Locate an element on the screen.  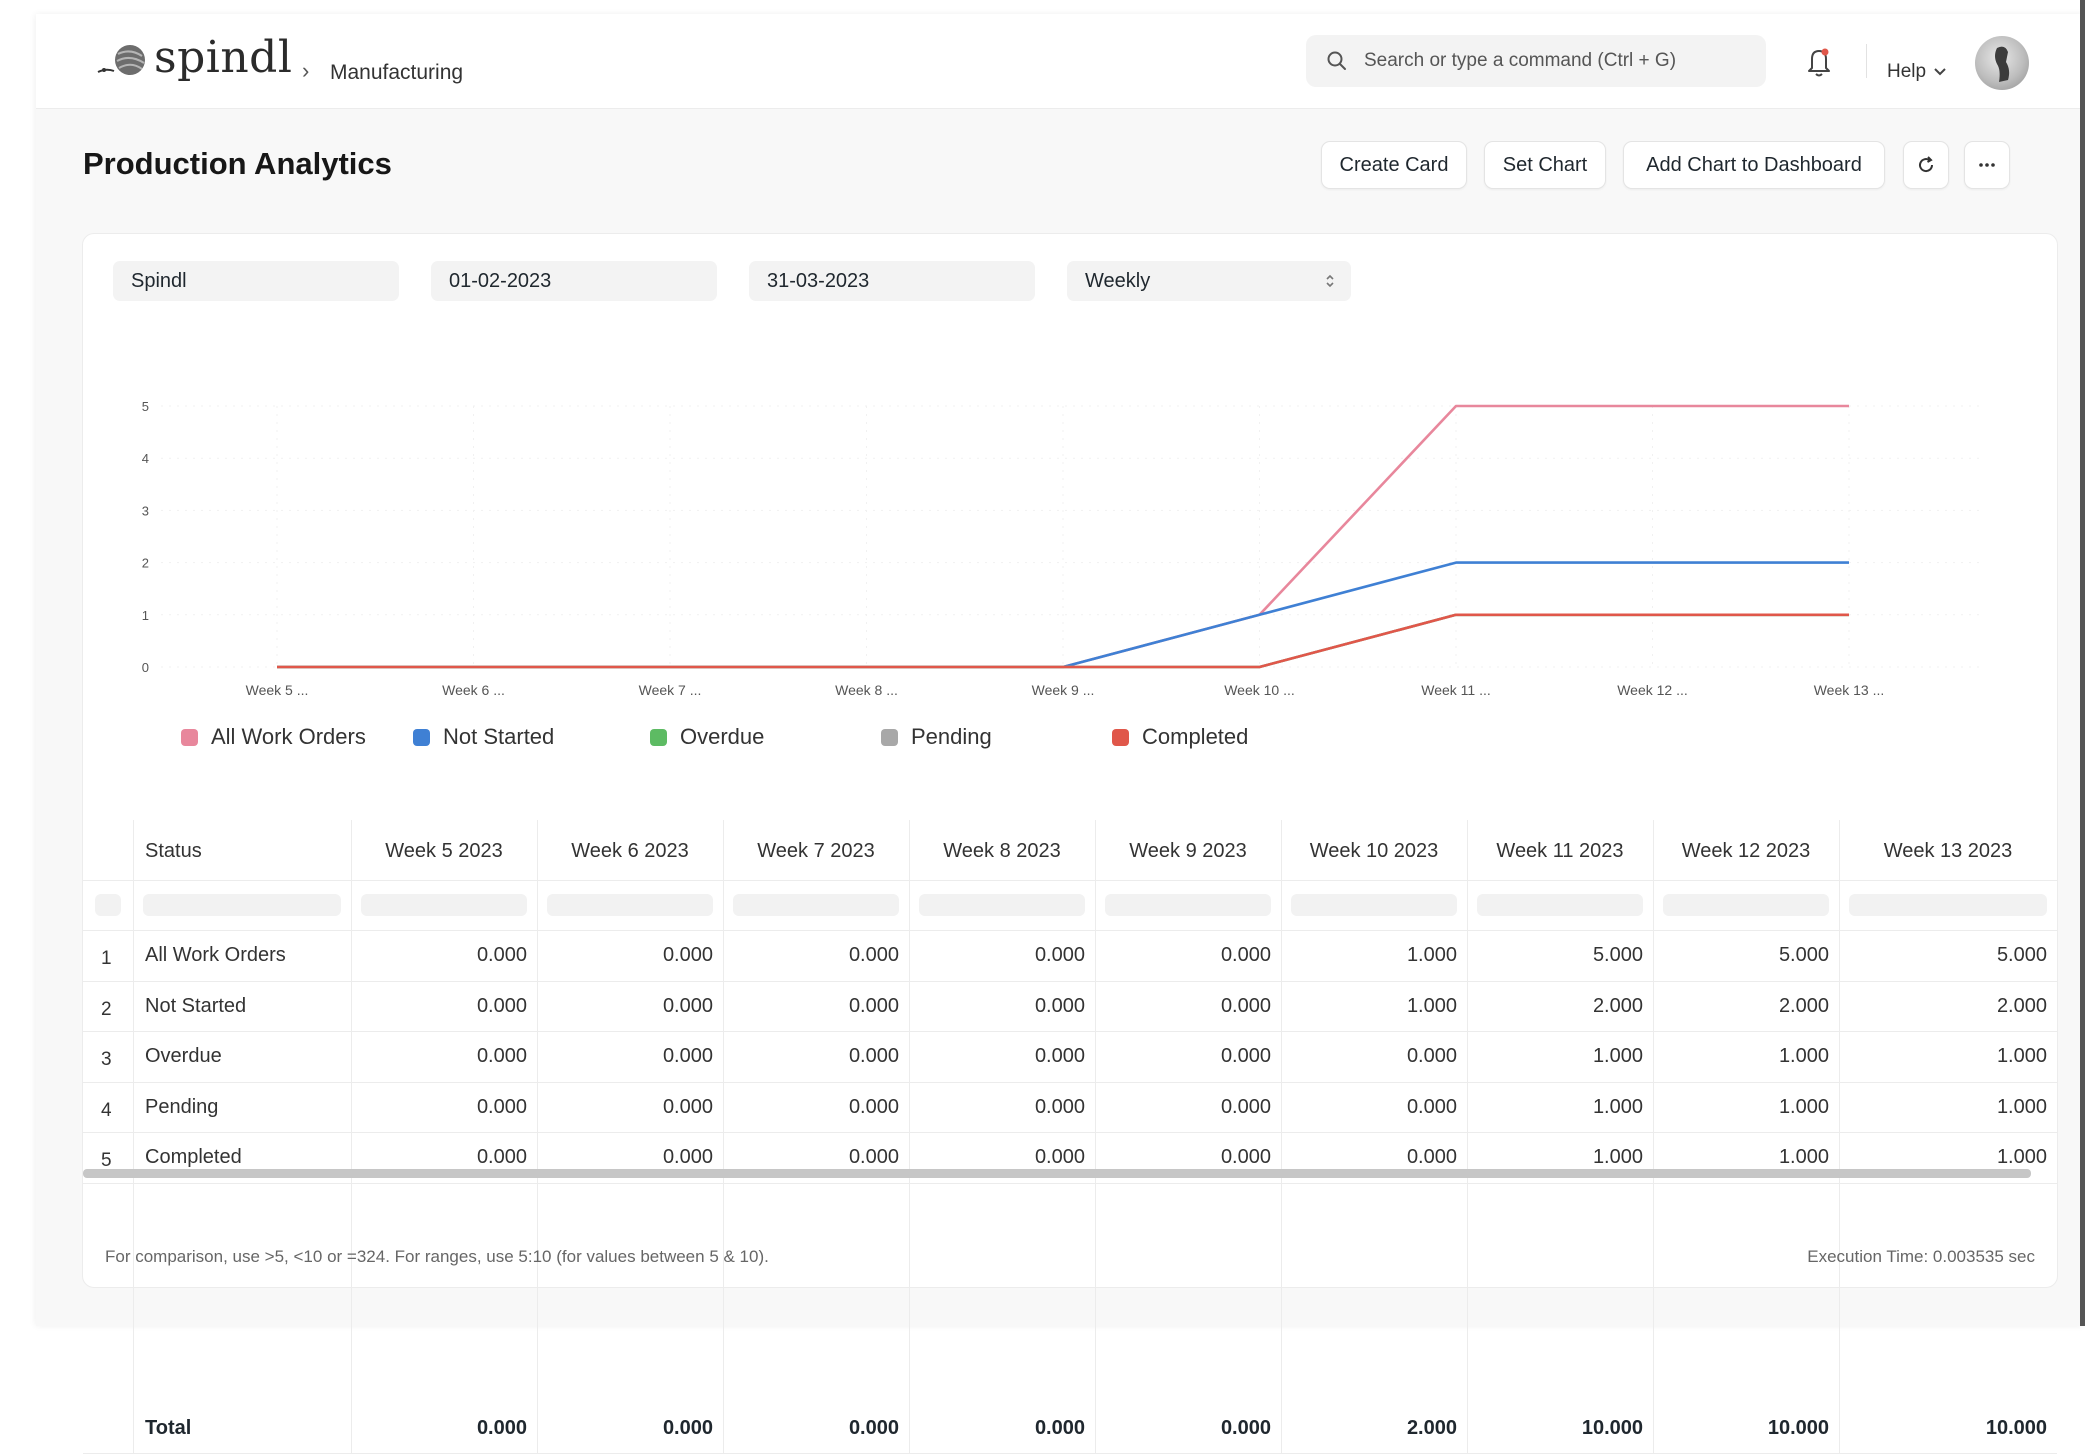
set-chart-button: Set Chart is located at coordinates (1545, 165).